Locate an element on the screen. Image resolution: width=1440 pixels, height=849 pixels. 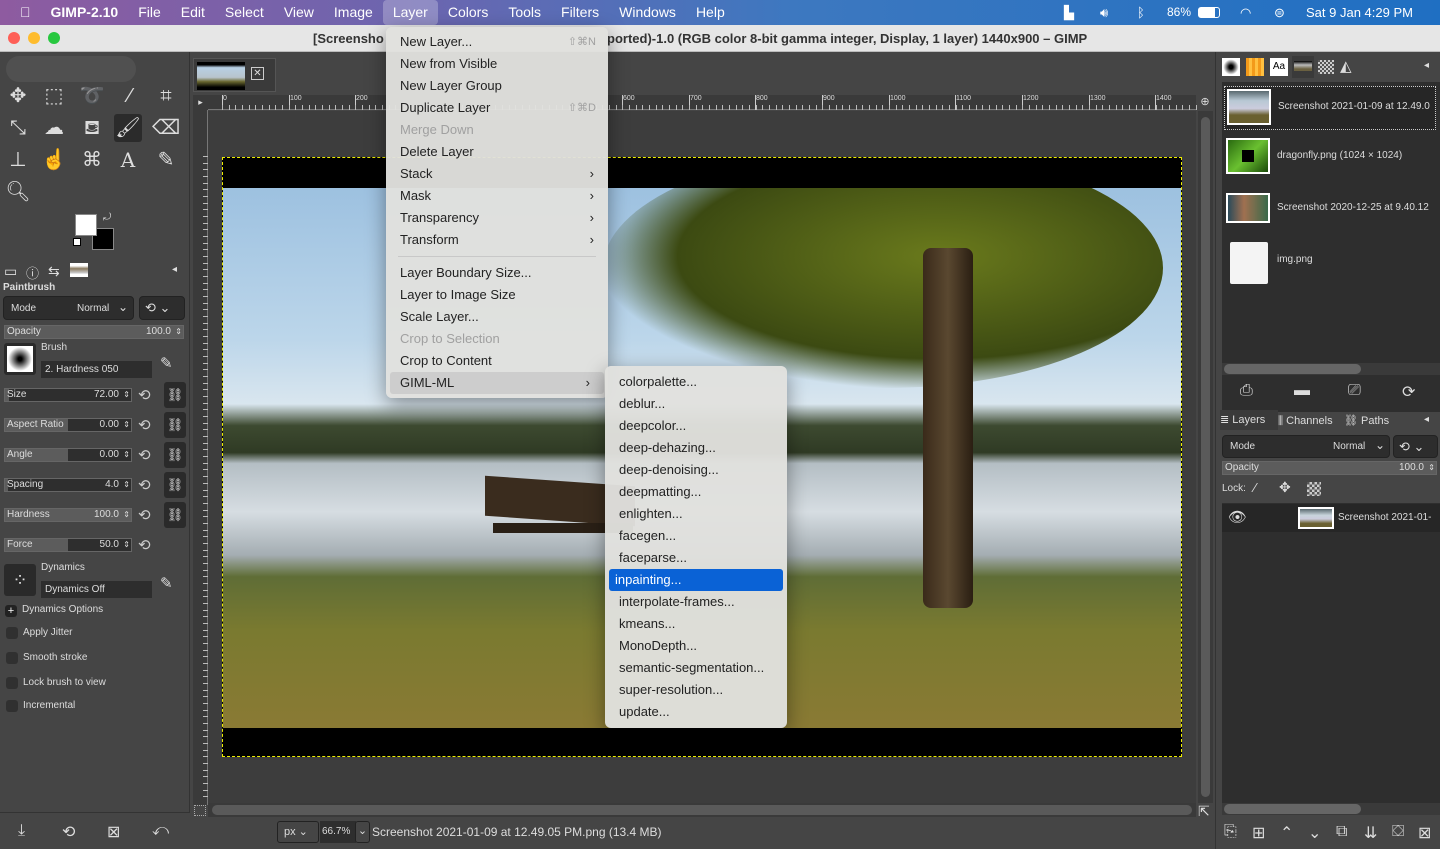
new-layer-icon: ⎘ is located at coordinates (1230, 832).